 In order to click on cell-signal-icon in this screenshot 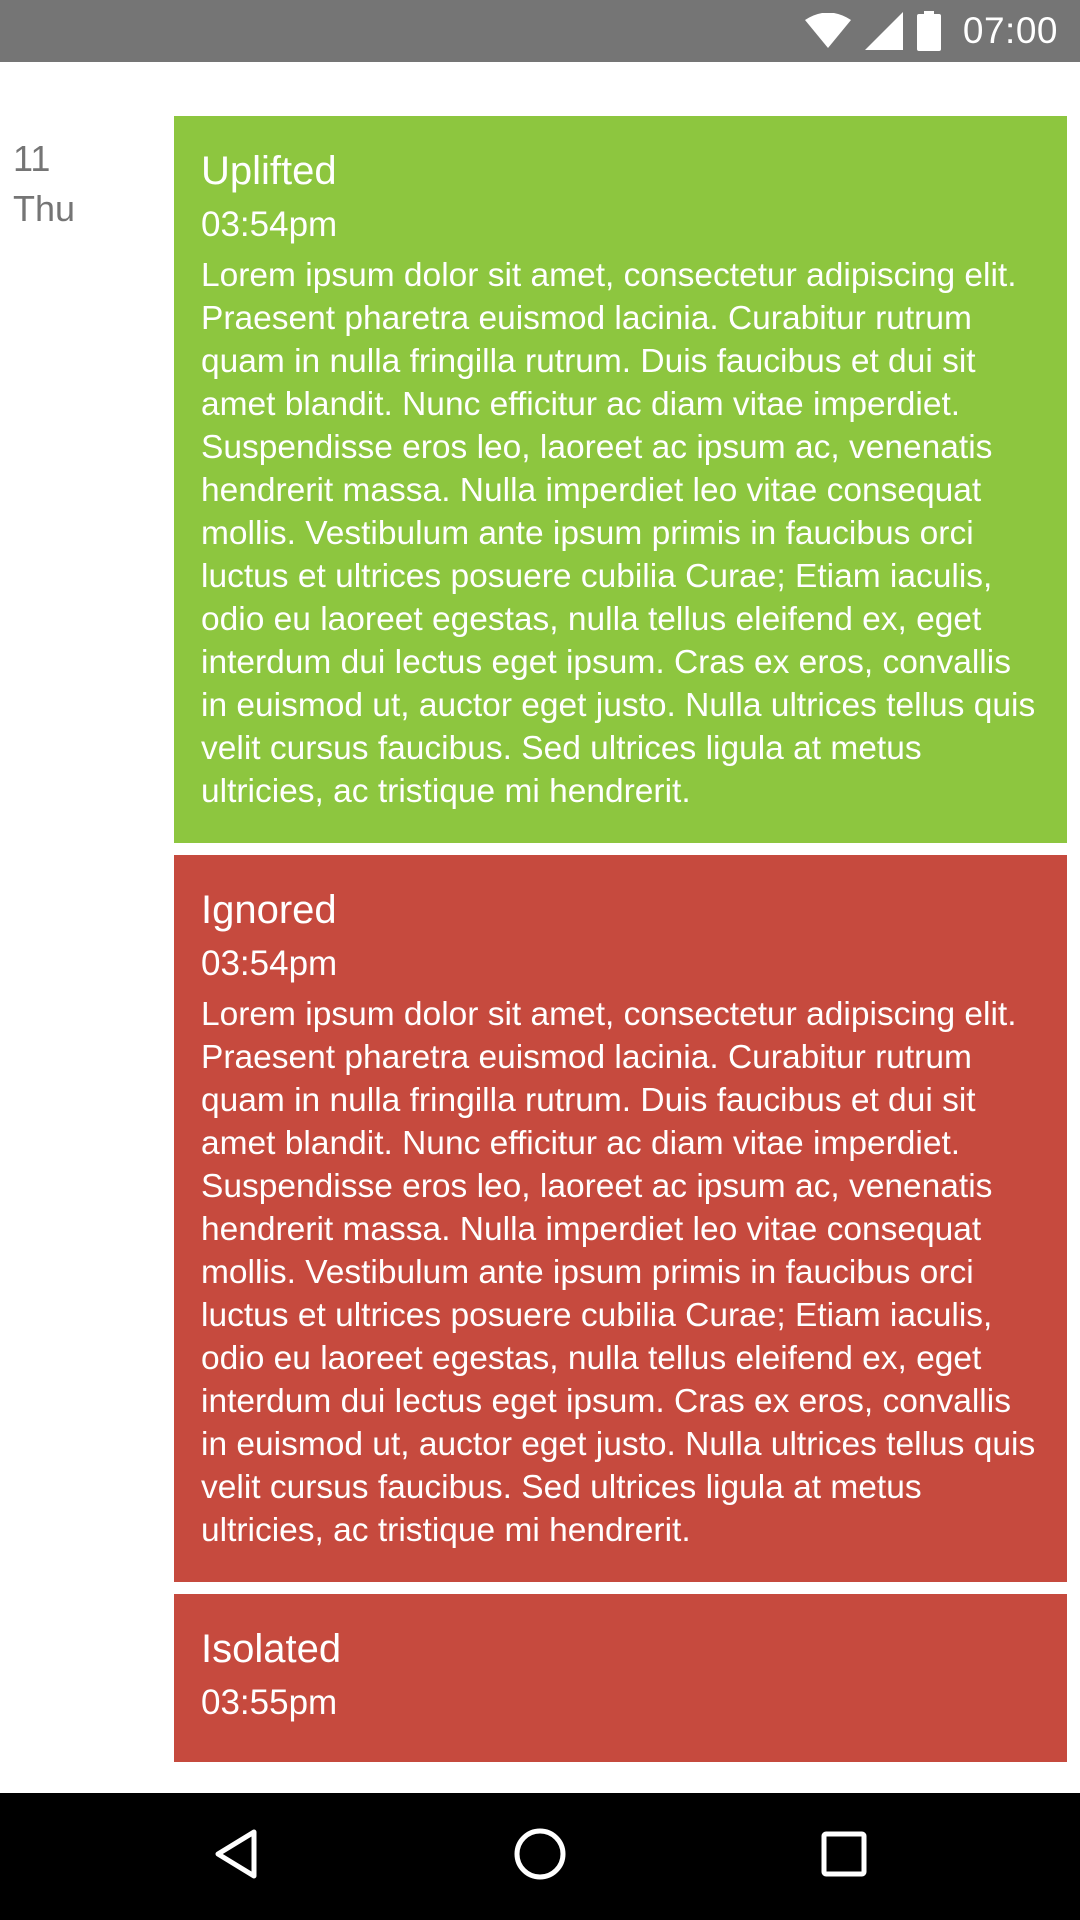, I will do `click(883, 31)`.